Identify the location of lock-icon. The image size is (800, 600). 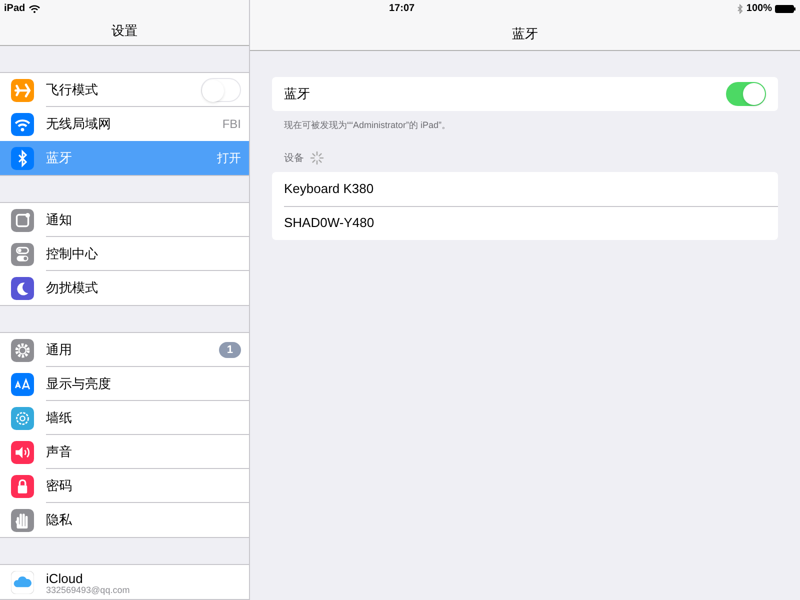
(22, 486).